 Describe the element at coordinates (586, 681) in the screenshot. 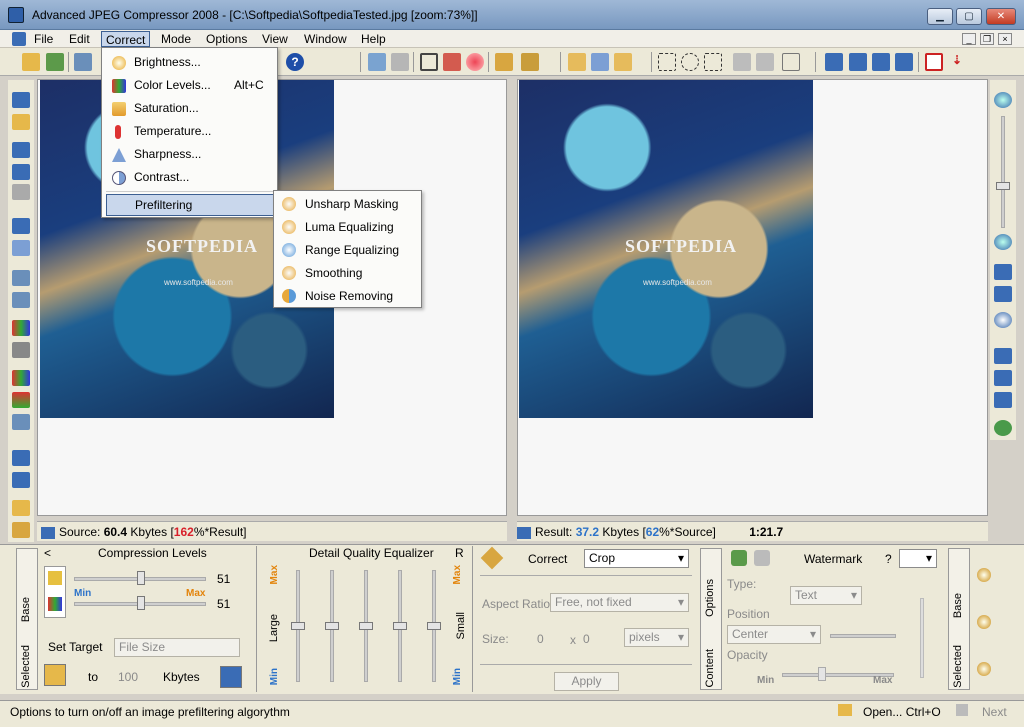

I see `apply-button: Apply` at that location.